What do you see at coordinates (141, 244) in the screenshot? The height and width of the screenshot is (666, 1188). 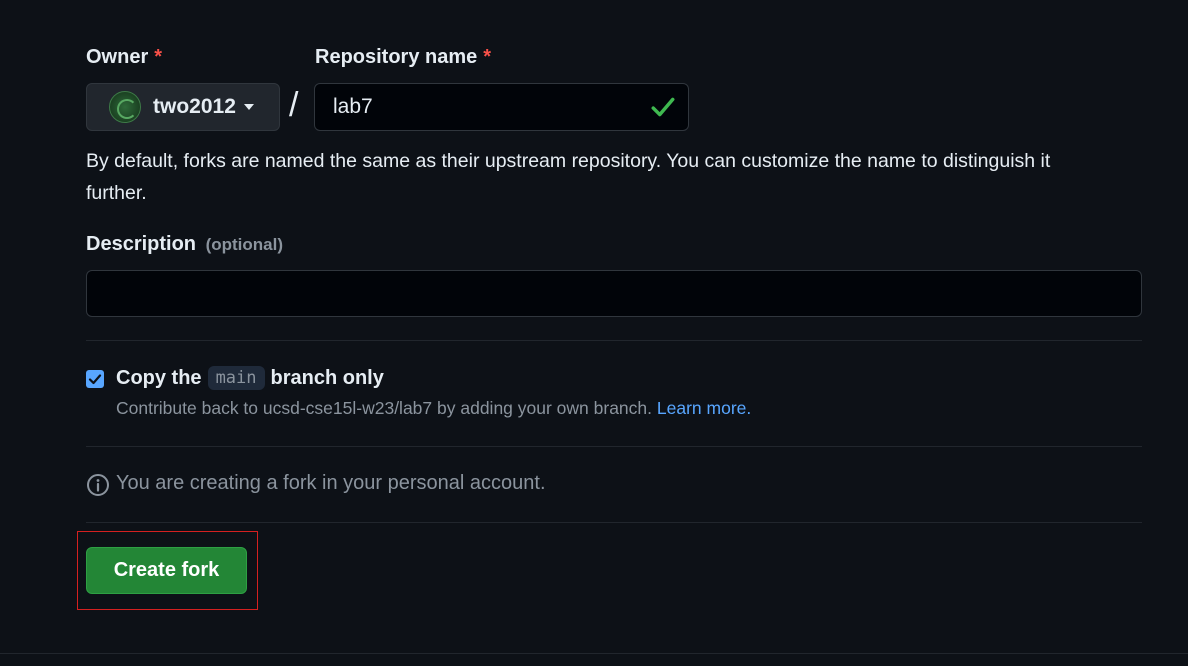 I see `description-label-text: Description` at bounding box center [141, 244].